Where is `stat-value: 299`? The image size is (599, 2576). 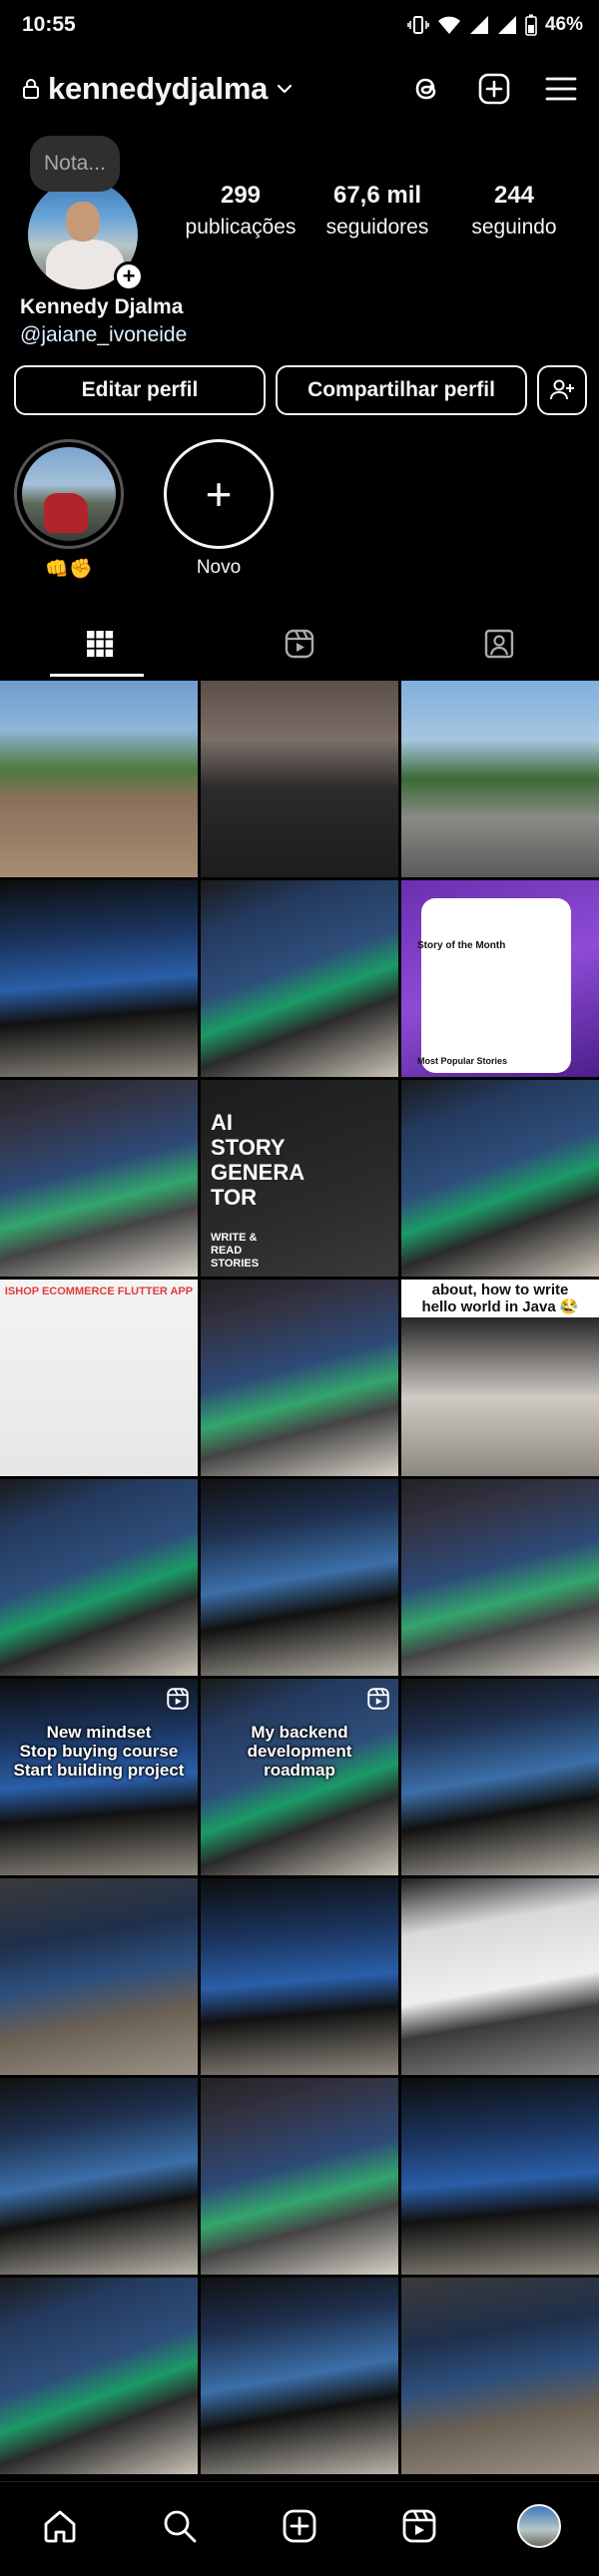 stat-value: 299 is located at coordinates (241, 196).